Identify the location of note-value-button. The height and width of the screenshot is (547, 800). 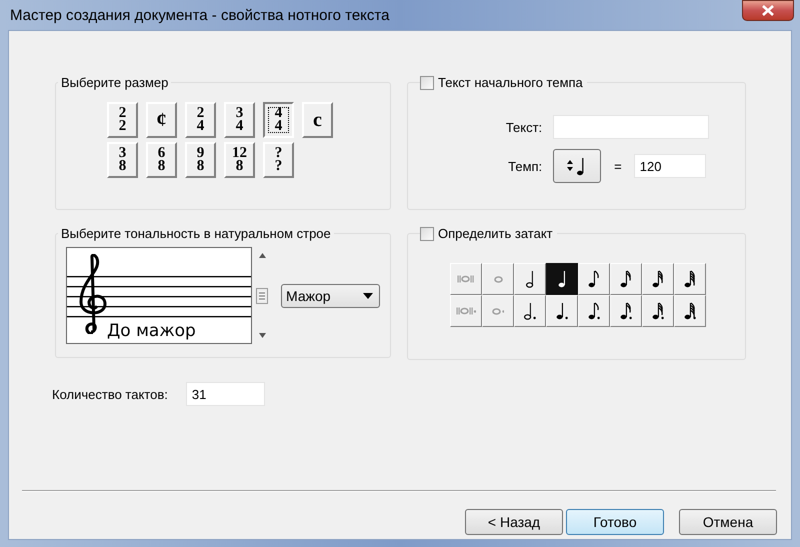
(577, 166).